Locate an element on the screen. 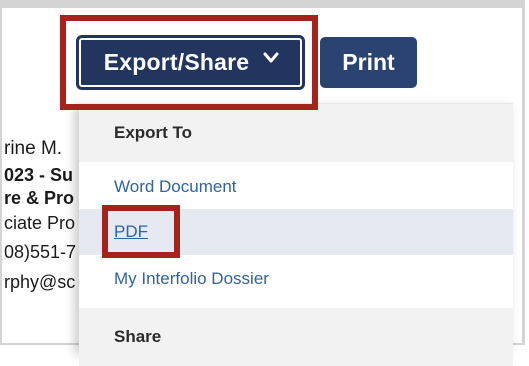  print-button: Print is located at coordinates (368, 62).